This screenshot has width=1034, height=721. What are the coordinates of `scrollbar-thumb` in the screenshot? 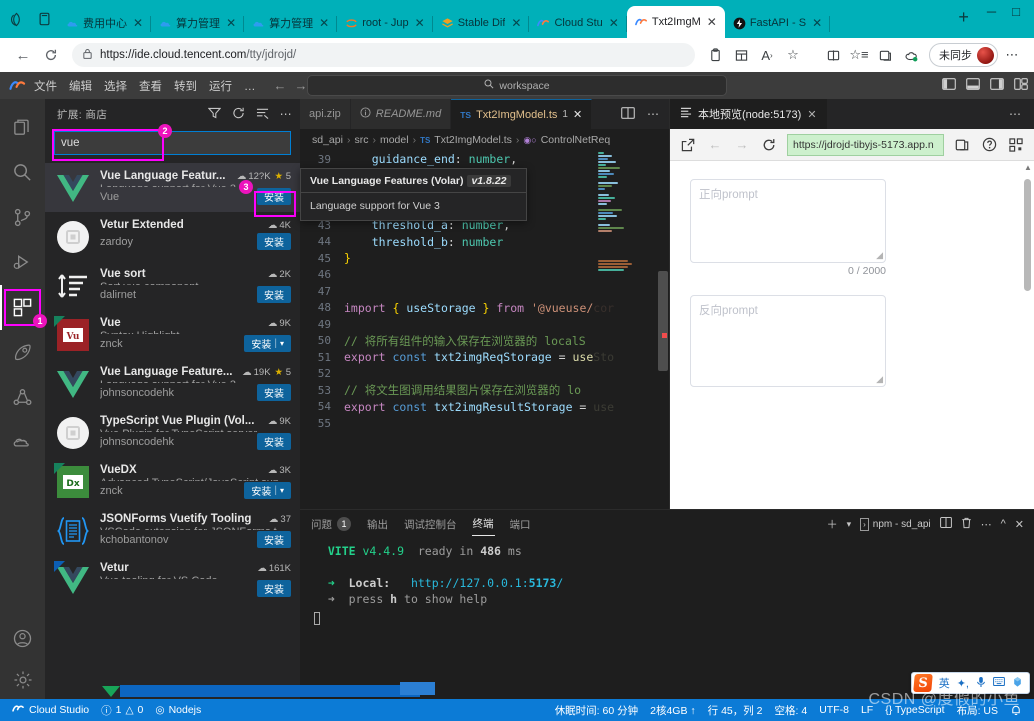 It's located at (663, 321).